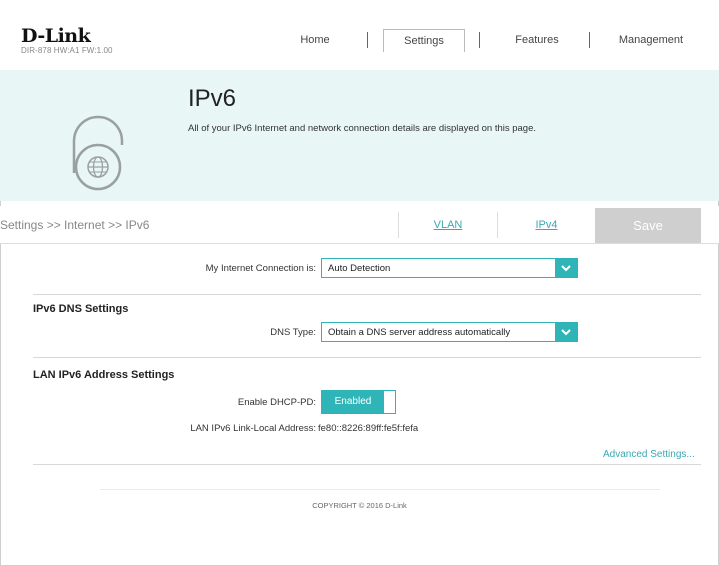 This screenshot has width=719, height=566. Describe the element at coordinates (56, 36) in the screenshot. I see `dlink-logo: D-Link` at that location.